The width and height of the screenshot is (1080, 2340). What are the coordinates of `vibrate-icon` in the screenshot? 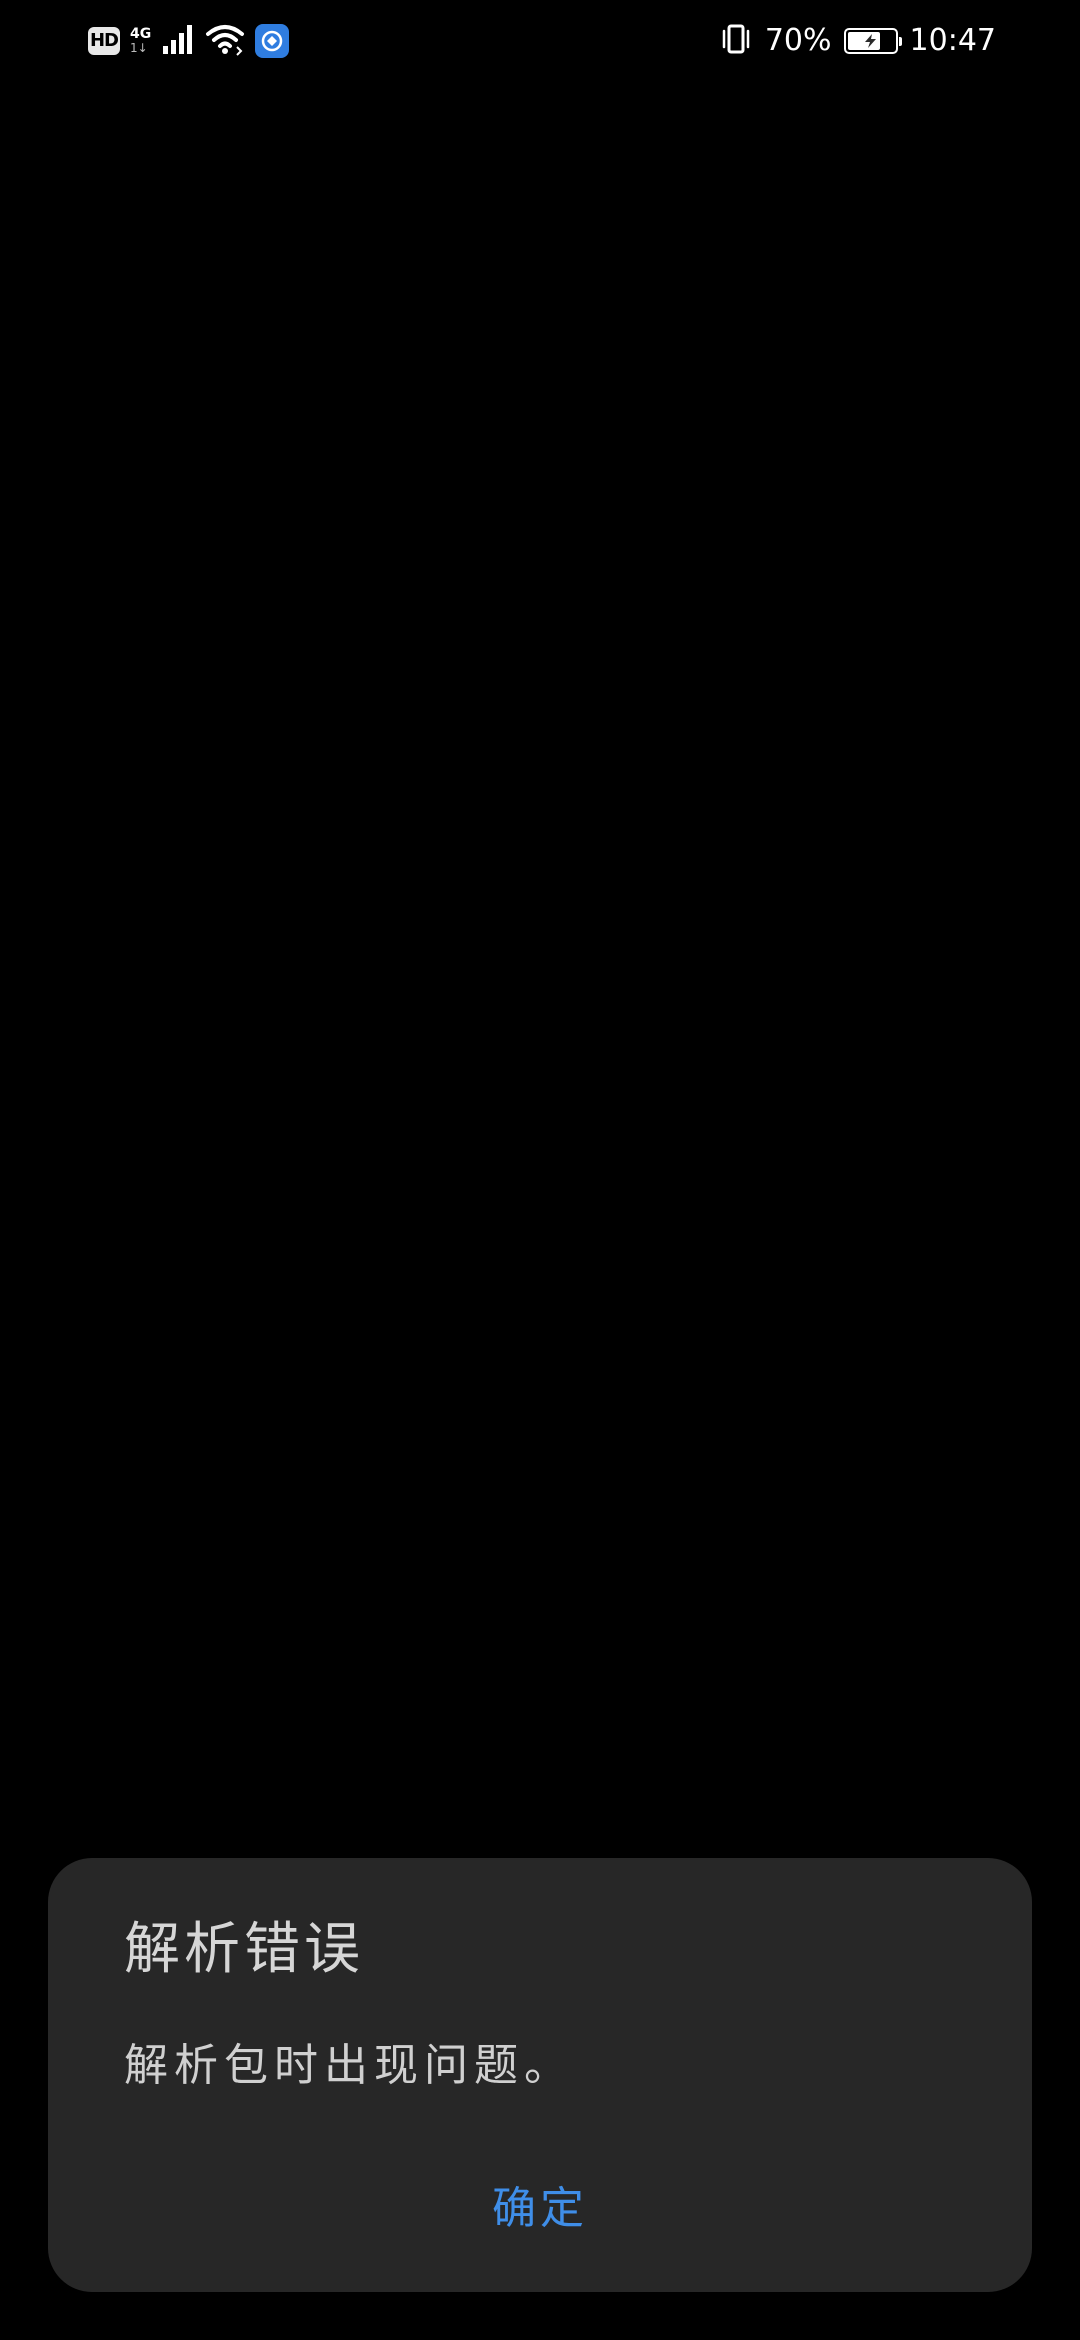 It's located at (736, 41).